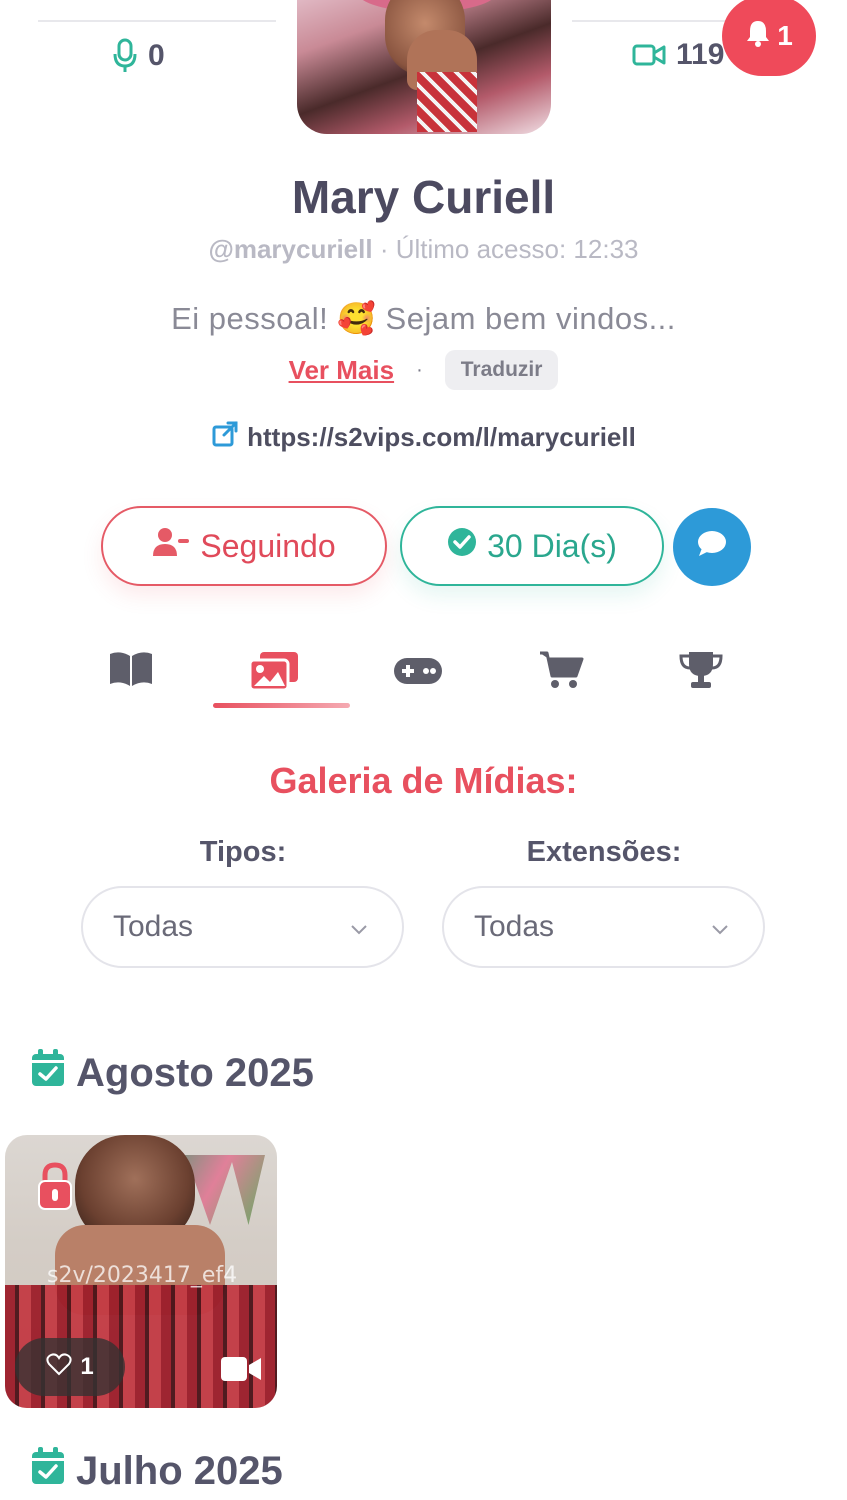 The image size is (847, 1500). I want to click on video-count: 119, so click(678, 55).